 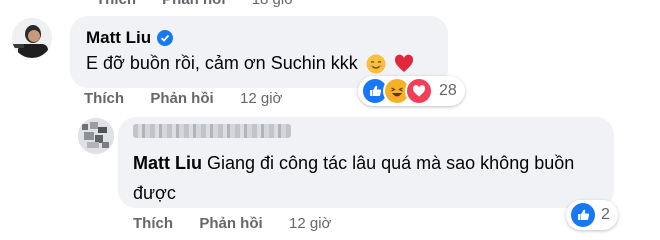 What do you see at coordinates (376, 64) in the screenshot?
I see `smiling-face-emoji-icon` at bounding box center [376, 64].